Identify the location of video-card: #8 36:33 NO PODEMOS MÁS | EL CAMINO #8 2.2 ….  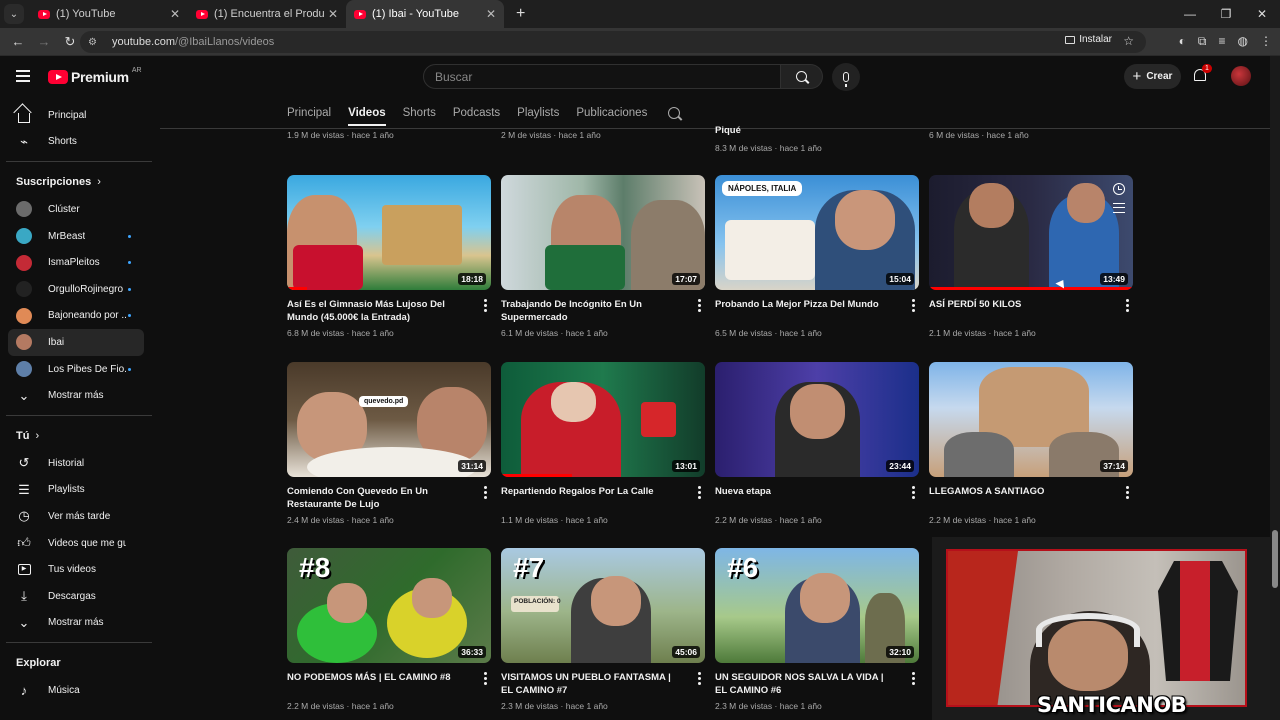
(389, 629).